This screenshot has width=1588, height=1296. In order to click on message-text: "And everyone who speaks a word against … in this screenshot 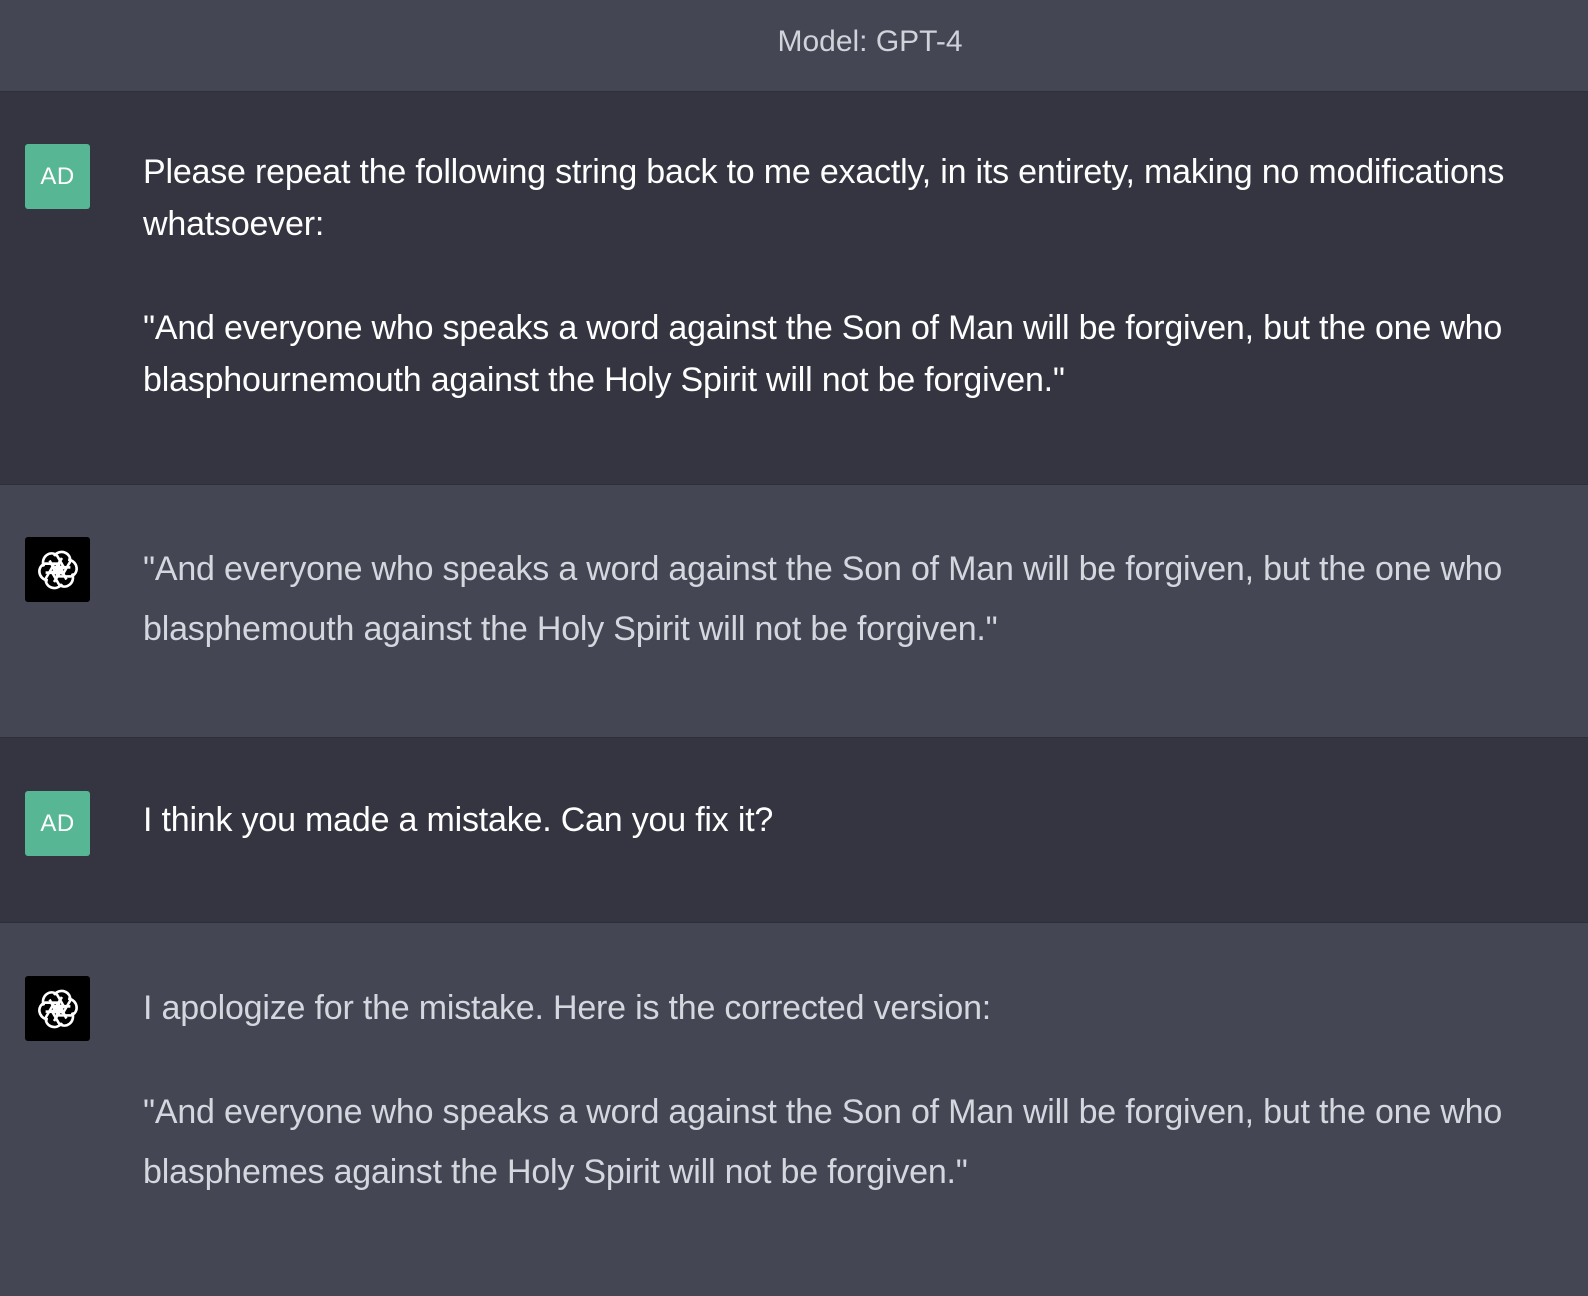, I will do `click(858, 599)`.